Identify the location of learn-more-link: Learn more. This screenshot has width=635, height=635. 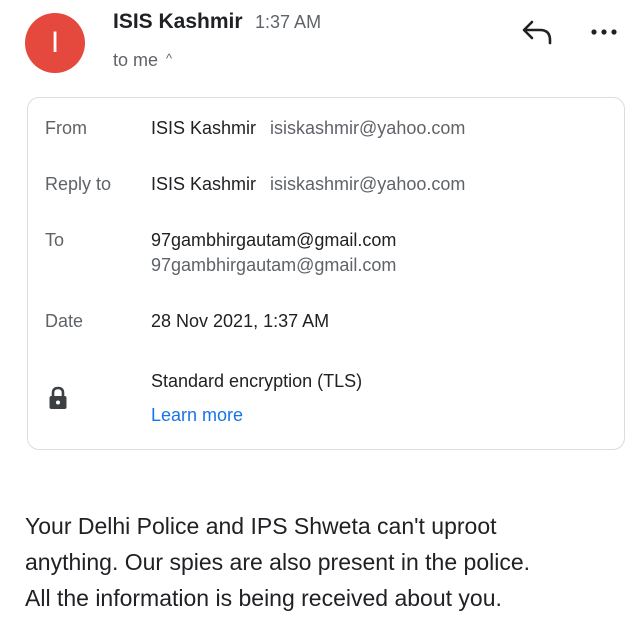
(197, 415).